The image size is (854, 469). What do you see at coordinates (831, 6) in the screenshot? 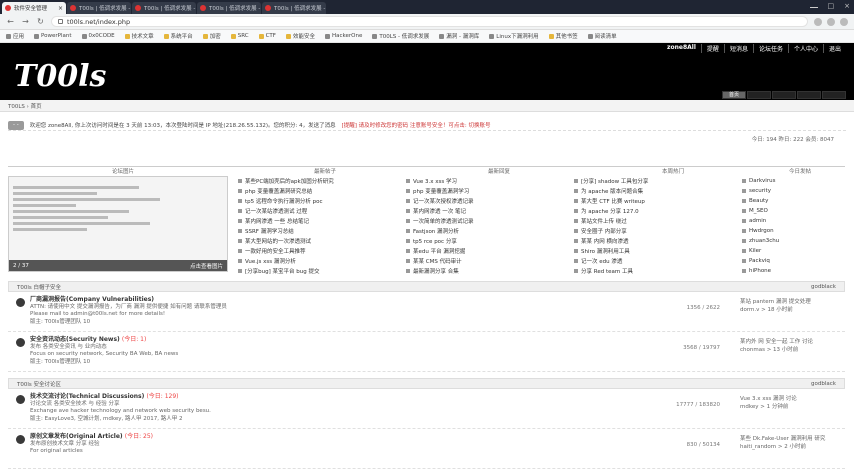
I see `maximize-icon: □` at bounding box center [831, 6].